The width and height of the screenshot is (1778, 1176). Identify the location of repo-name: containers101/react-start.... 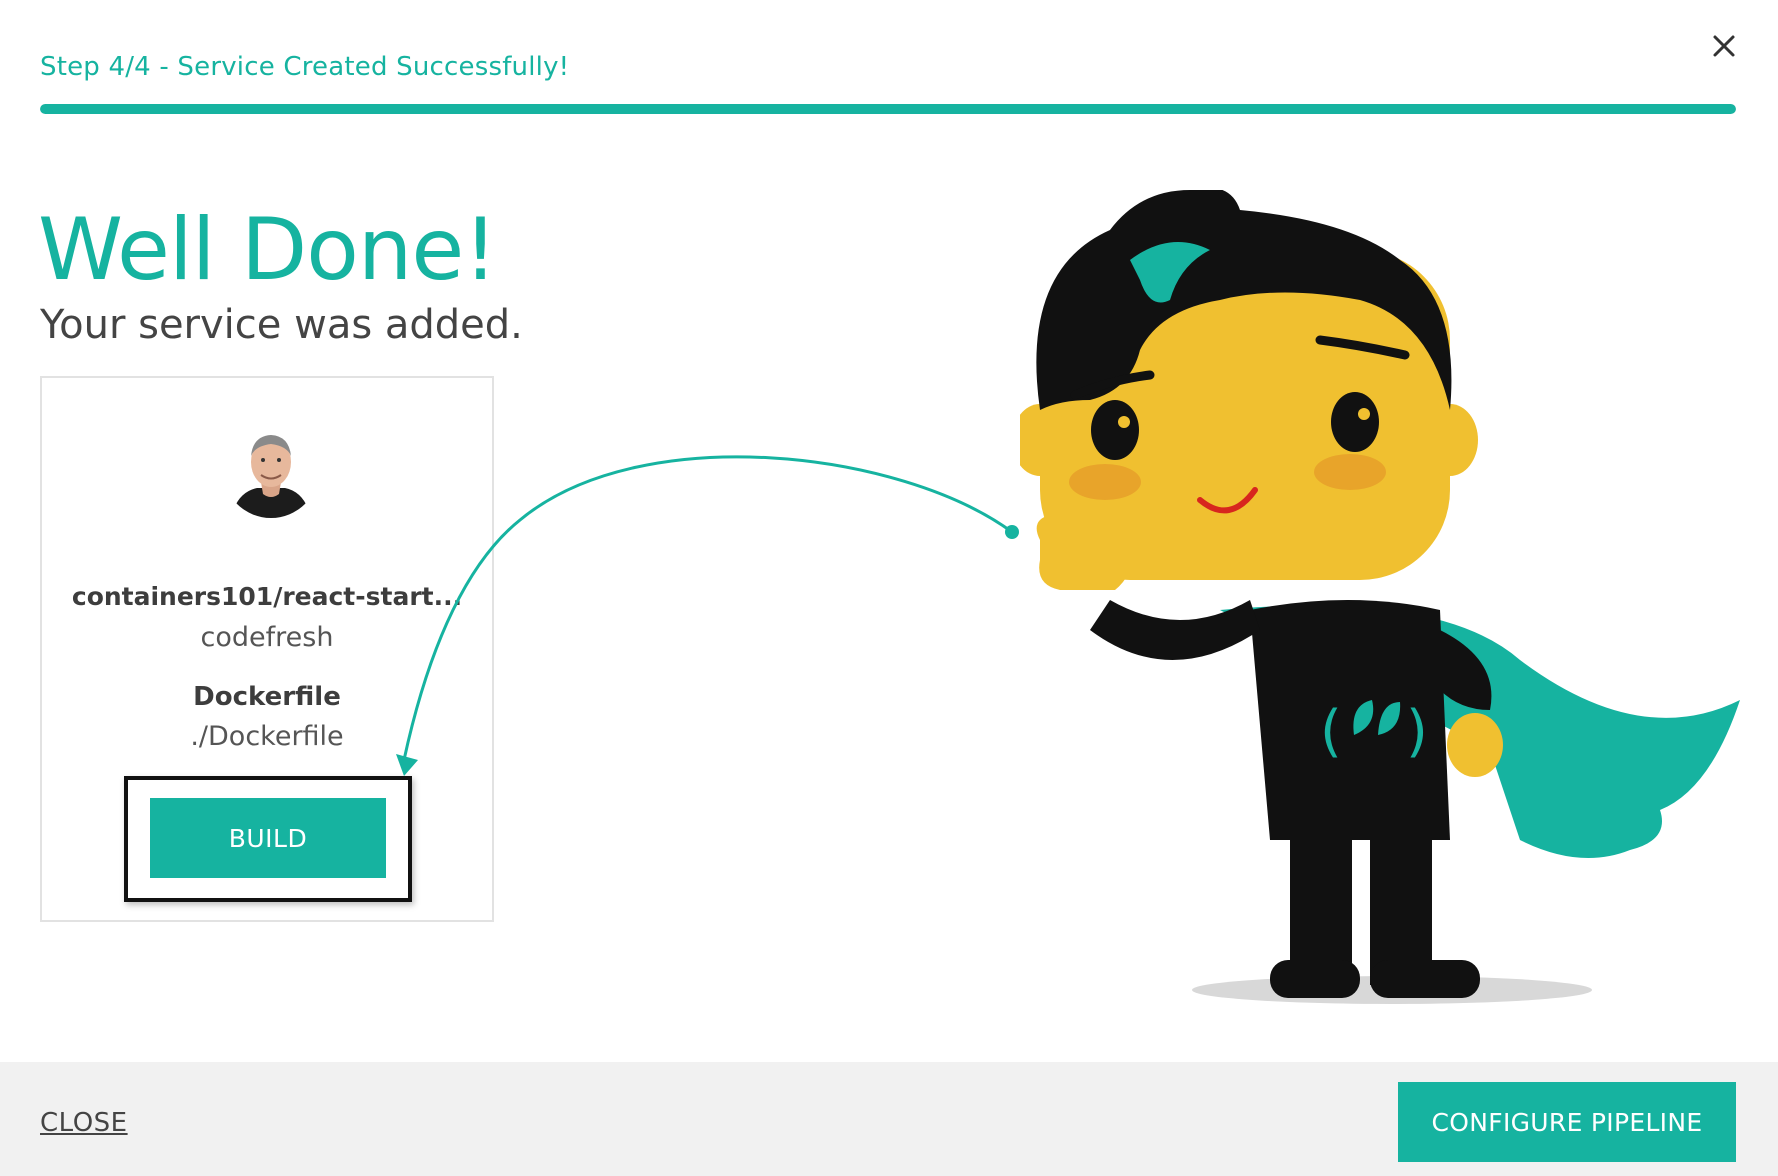
(267, 596).